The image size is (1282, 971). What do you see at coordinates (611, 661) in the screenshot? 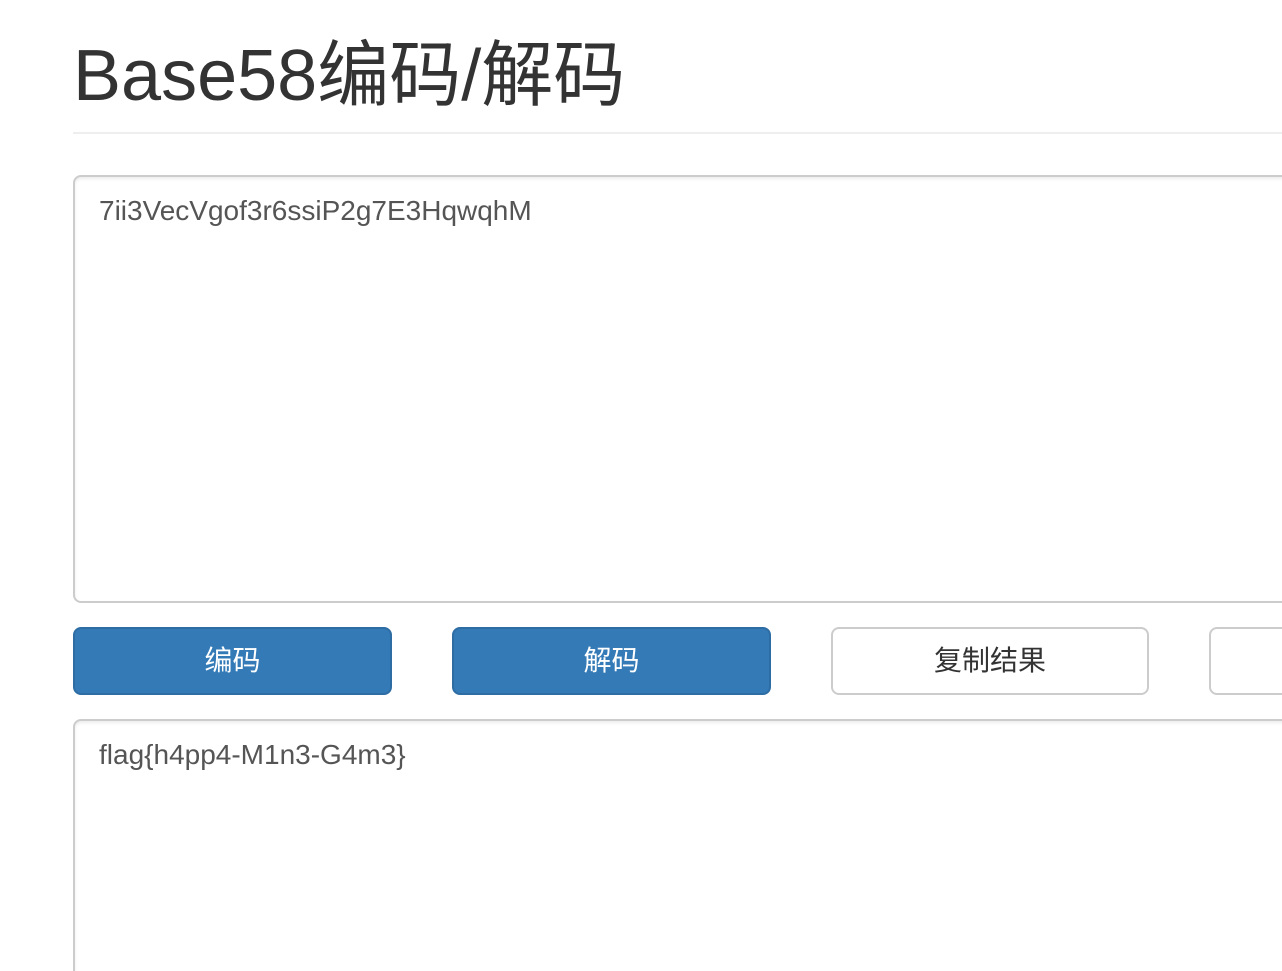
I see `decode-button: 解码` at bounding box center [611, 661].